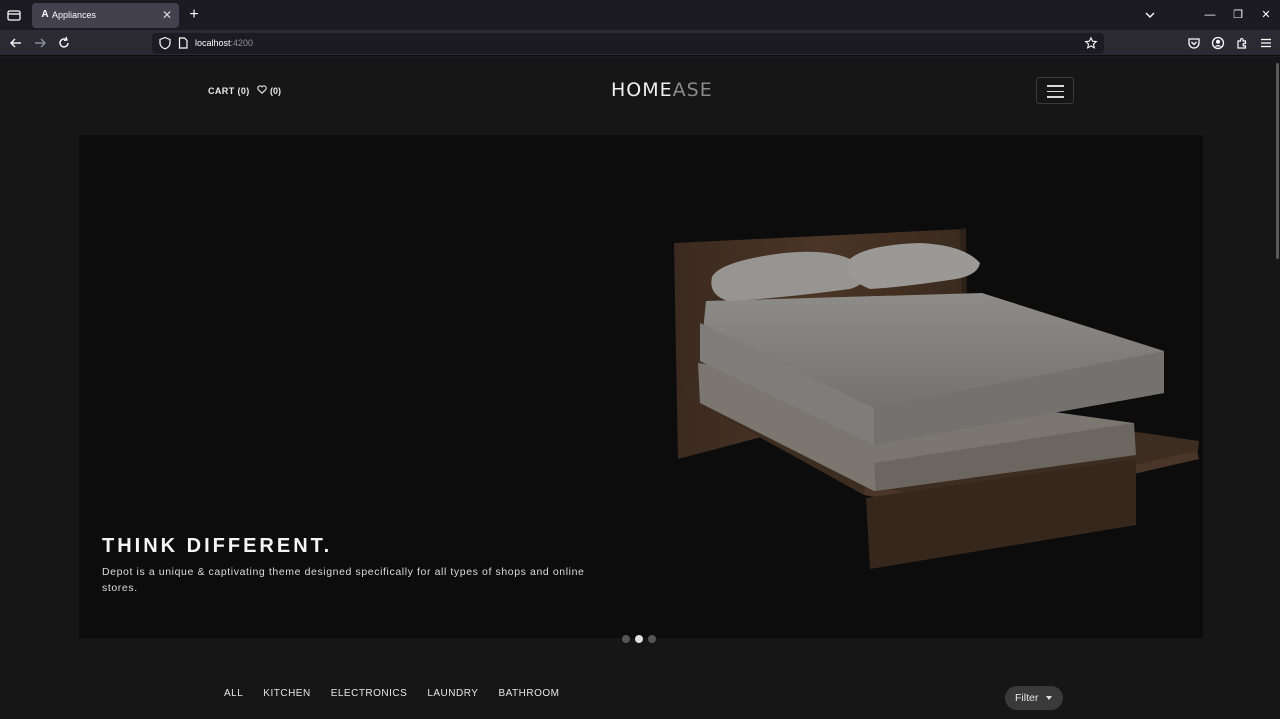 The height and width of the screenshot is (719, 1280). I want to click on site-logo: HOMEASE, so click(662, 90).